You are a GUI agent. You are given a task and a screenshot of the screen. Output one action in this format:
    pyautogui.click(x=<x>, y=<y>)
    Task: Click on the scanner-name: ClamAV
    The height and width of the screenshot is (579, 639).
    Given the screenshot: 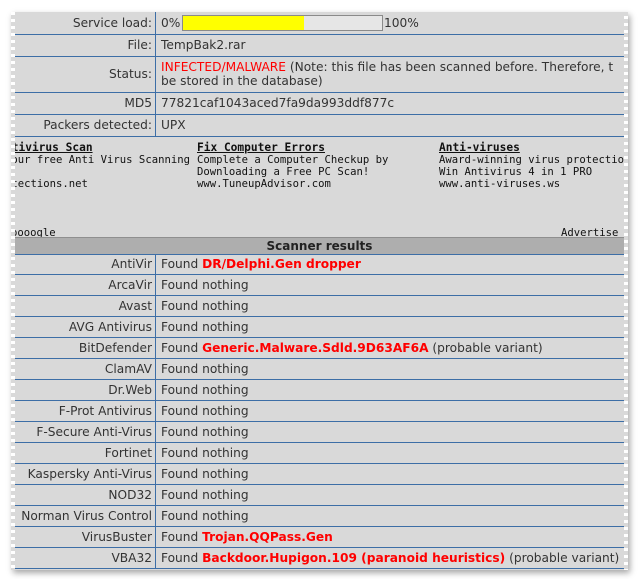 What is the action you would take?
    pyautogui.click(x=83, y=369)
    